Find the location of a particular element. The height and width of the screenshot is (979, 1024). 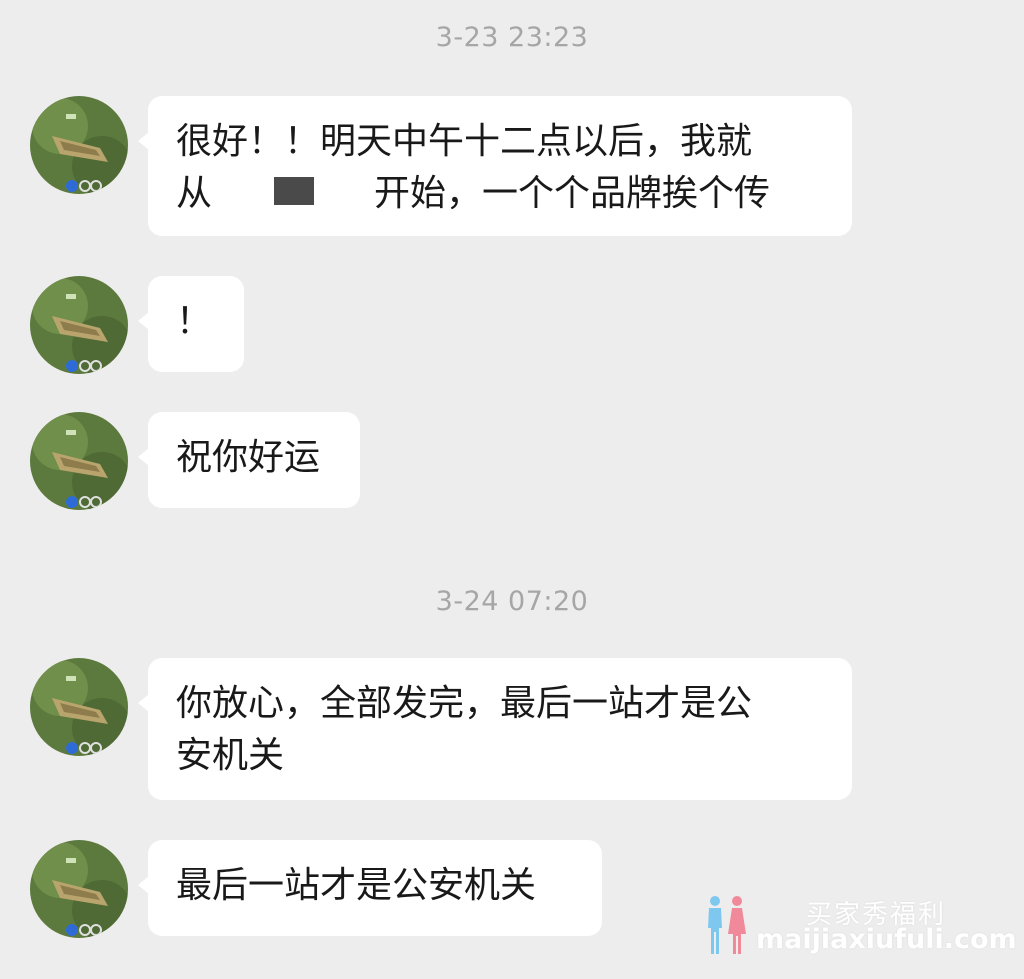

message-bubble: 你放心，全部发完，最后一站才是公 安机关 is located at coordinates (495, 729).